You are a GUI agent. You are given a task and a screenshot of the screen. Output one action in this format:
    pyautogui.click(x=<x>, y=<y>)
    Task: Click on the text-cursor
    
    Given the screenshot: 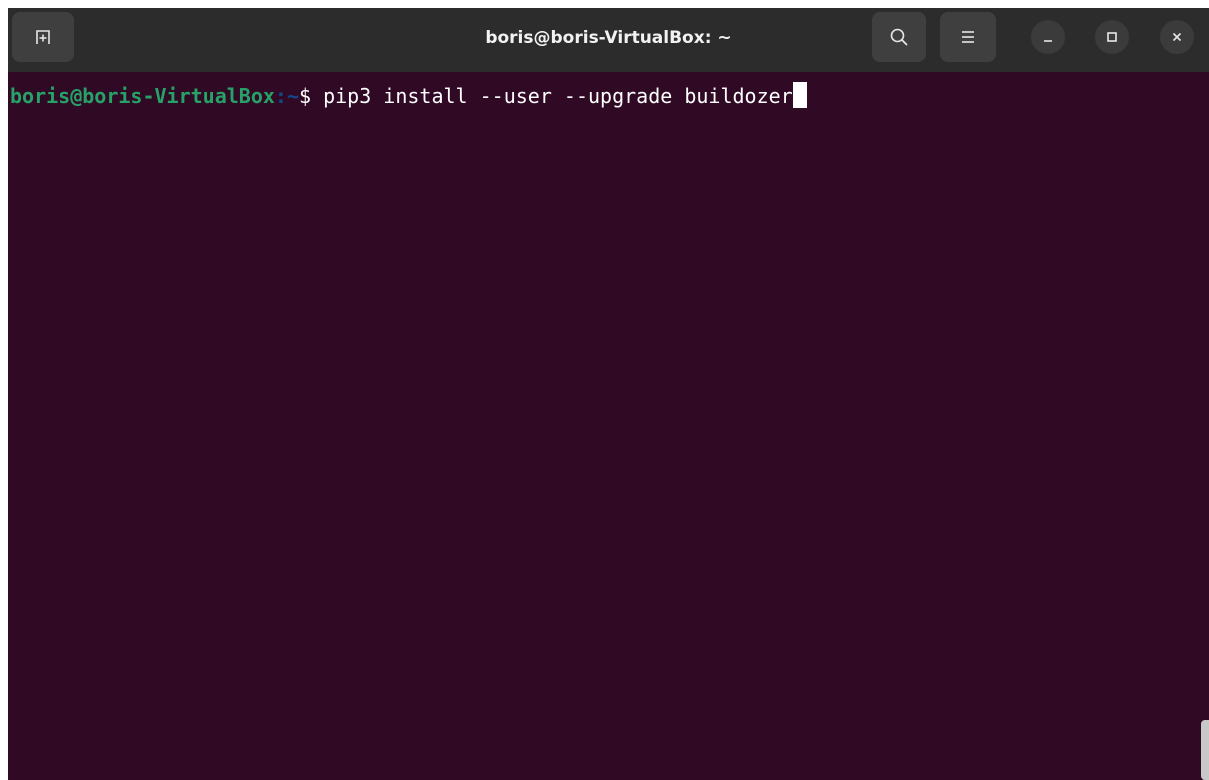 What is the action you would take?
    pyautogui.click(x=799, y=95)
    